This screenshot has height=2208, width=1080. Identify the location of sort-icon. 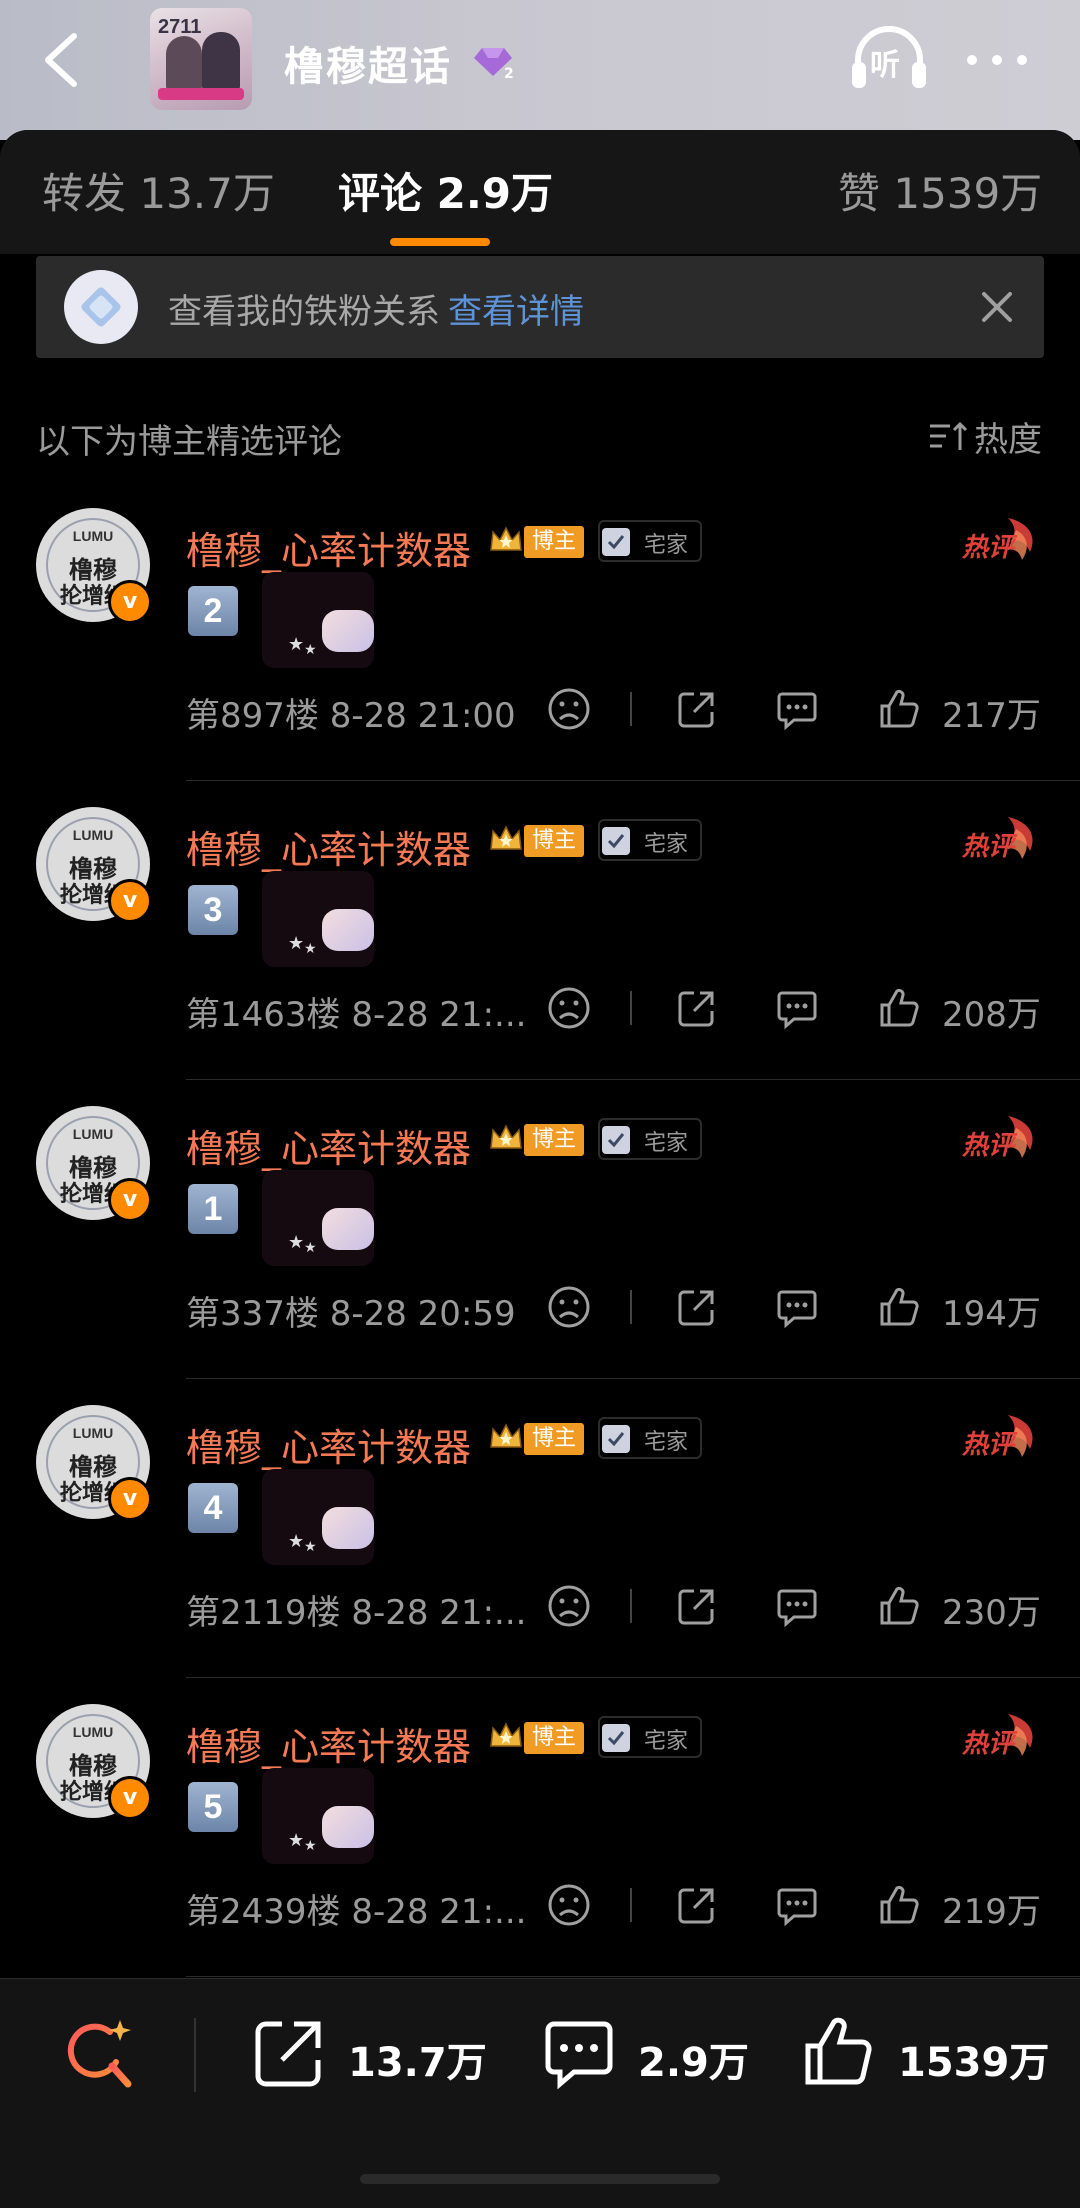
(949, 435).